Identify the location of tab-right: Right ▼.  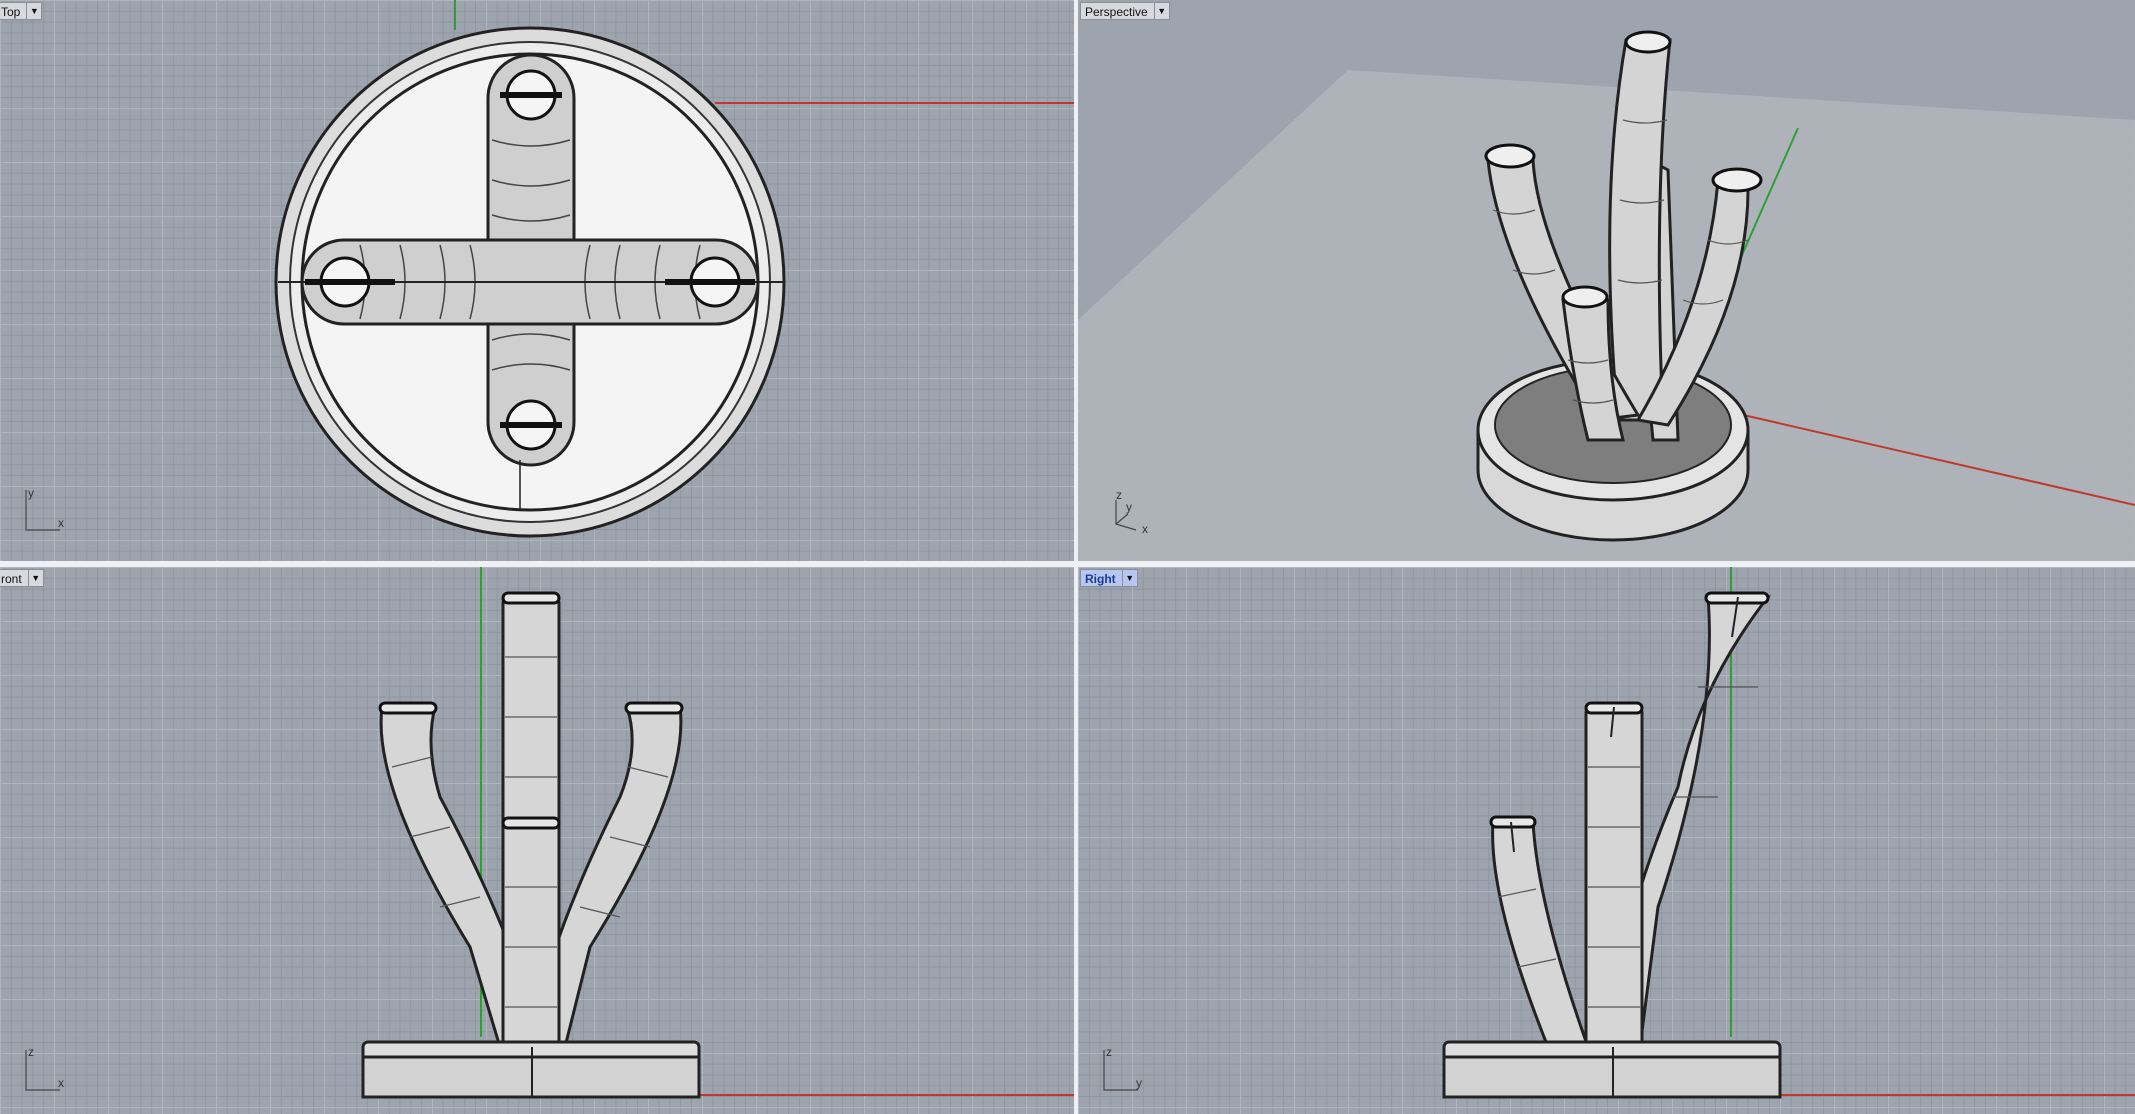
(1109, 578).